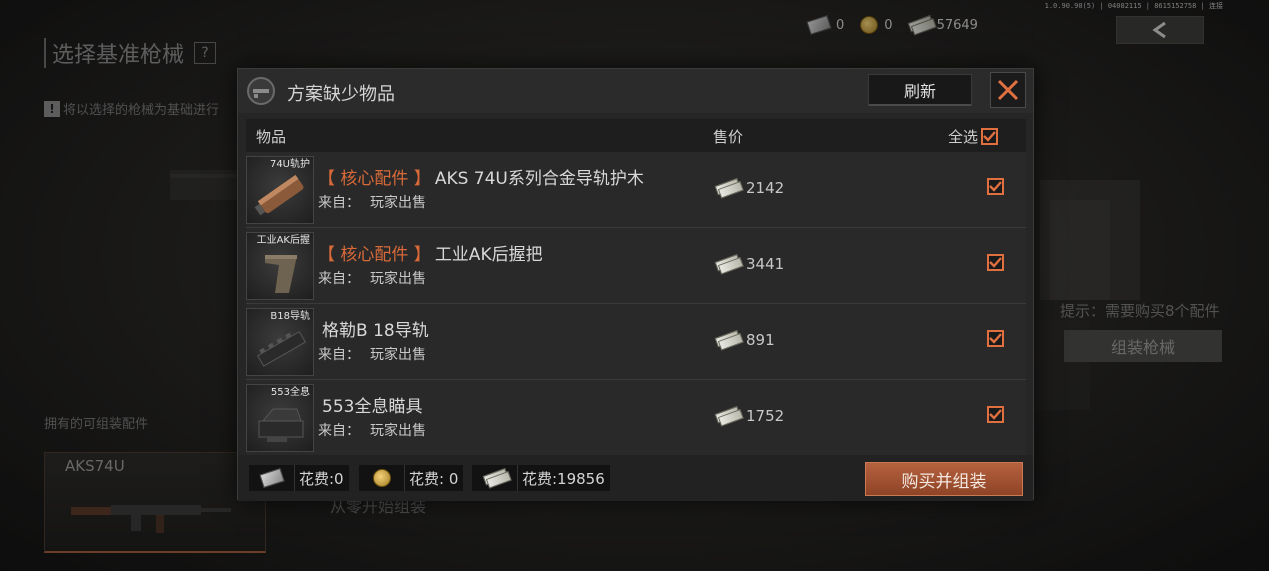  I want to click on column-item: 物品, so click(271, 137).